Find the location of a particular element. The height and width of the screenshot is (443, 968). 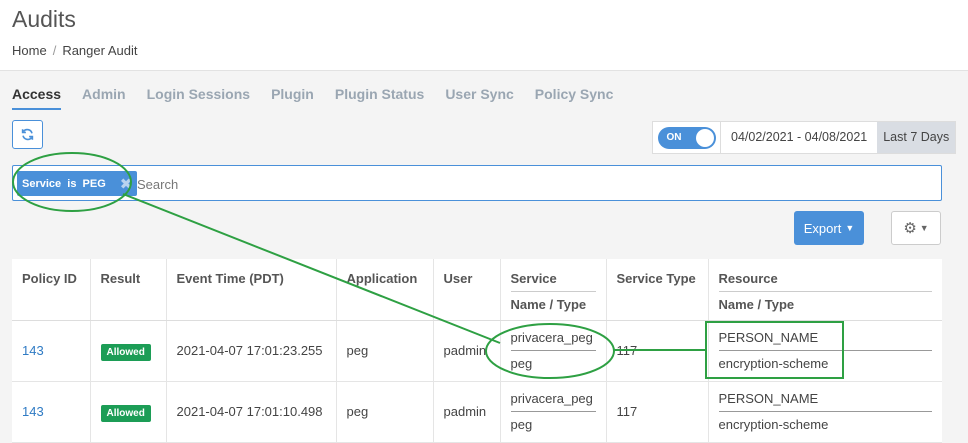

date-toggle-wrap: ON is located at coordinates (687, 137).